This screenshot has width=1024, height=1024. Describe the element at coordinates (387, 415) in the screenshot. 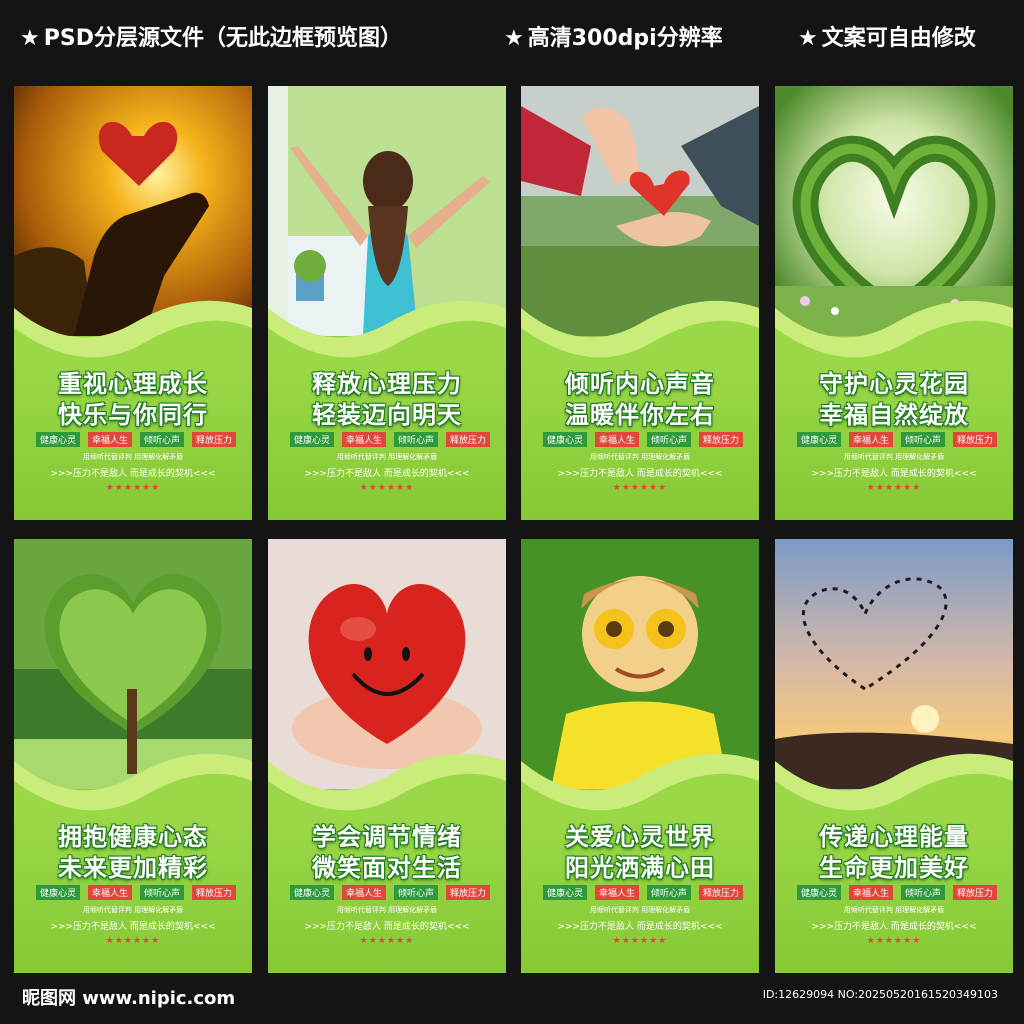

I see `poster-title-line2: 轻装迈向明天` at that location.